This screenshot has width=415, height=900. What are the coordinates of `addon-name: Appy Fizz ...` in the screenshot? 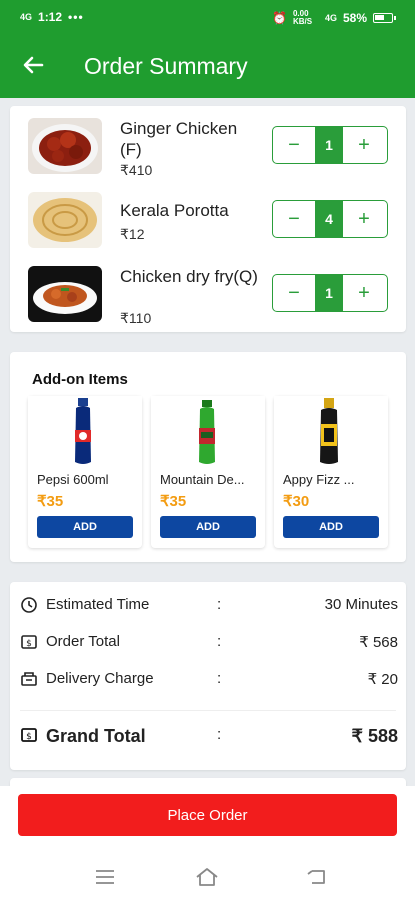 It's located at (319, 479).